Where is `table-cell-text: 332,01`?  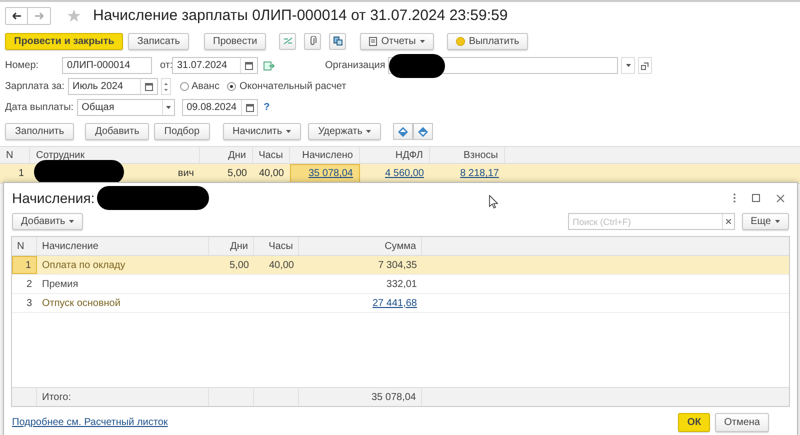 table-cell-text: 332,01 is located at coordinates (401, 285).